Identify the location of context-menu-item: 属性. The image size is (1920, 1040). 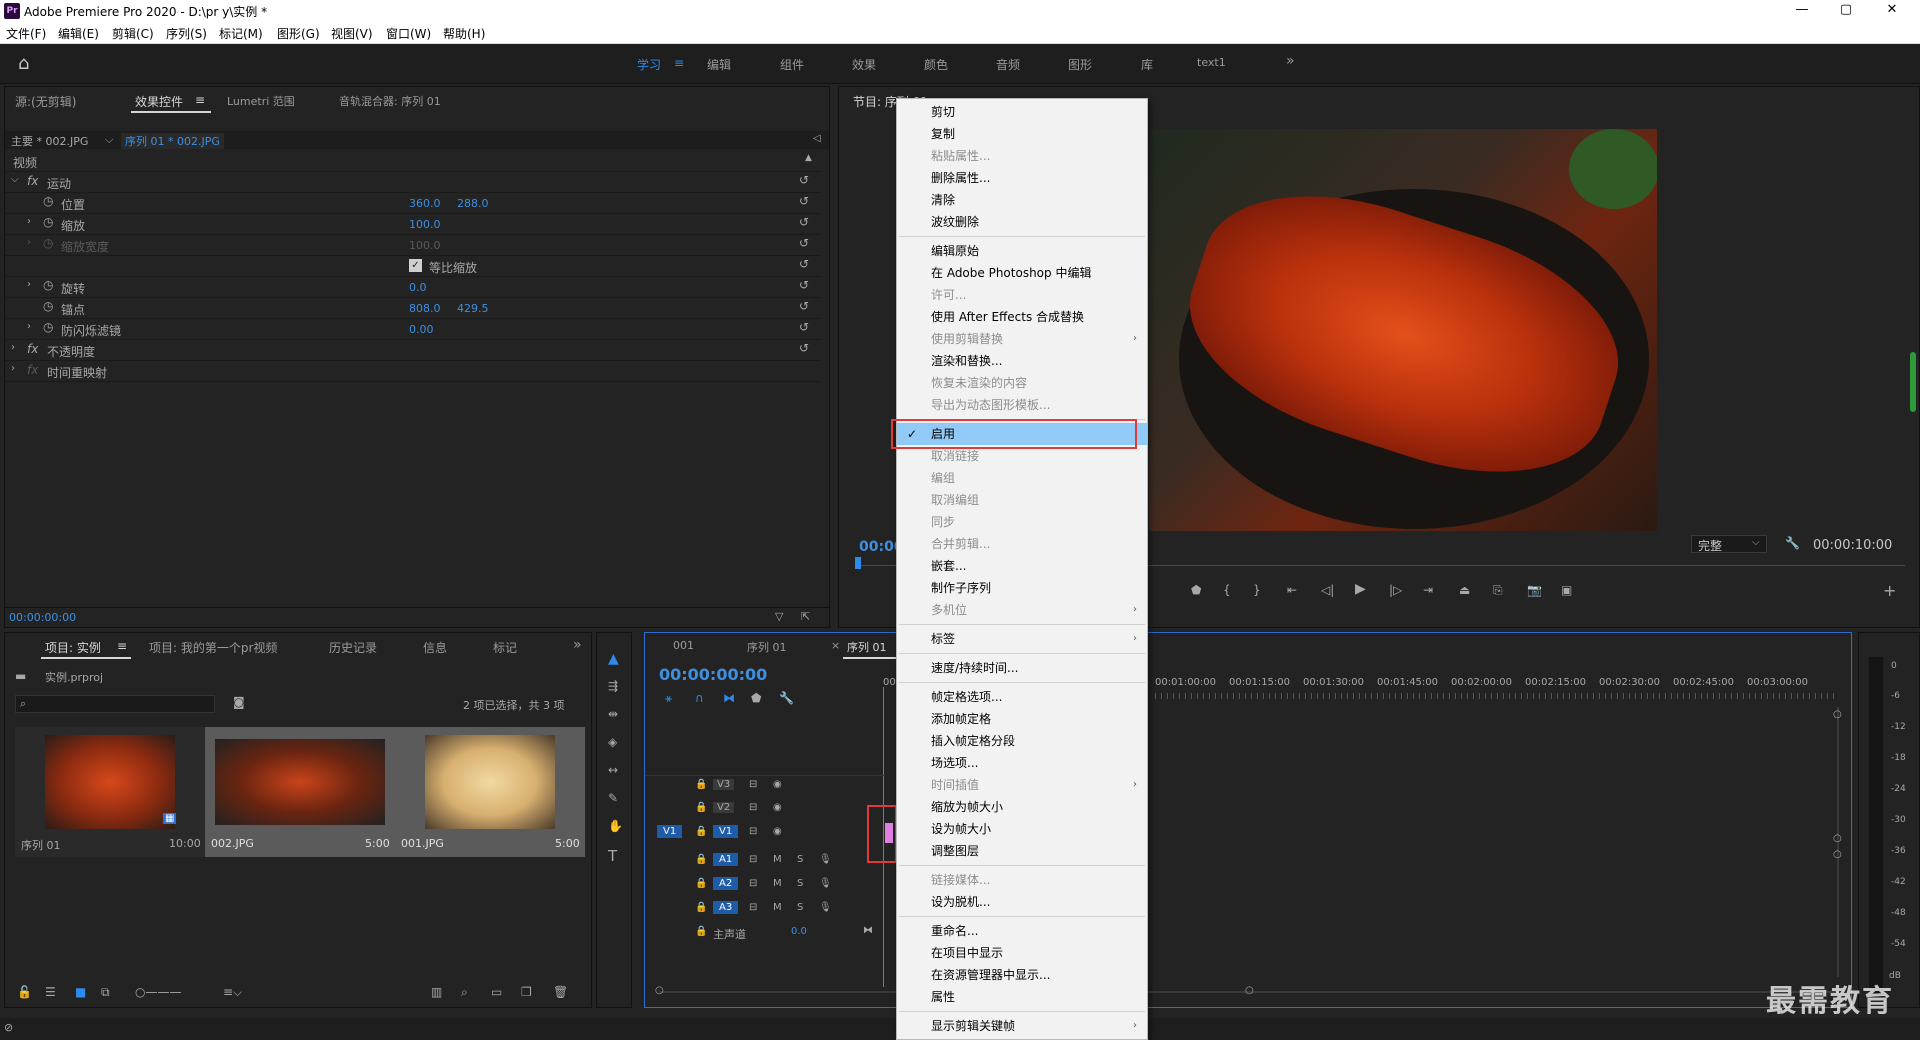
(1022, 997).